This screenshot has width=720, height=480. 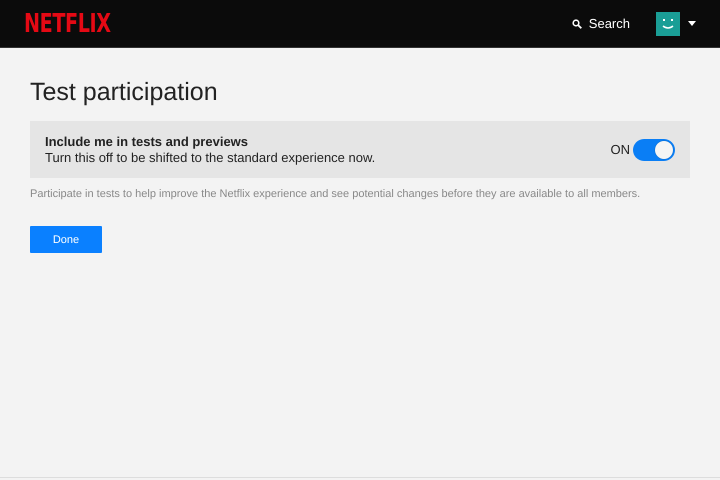 I want to click on description-text: Participate in tests to help improve the Netflix experience and see potential changes before they are available to all members., so click(x=336, y=194).